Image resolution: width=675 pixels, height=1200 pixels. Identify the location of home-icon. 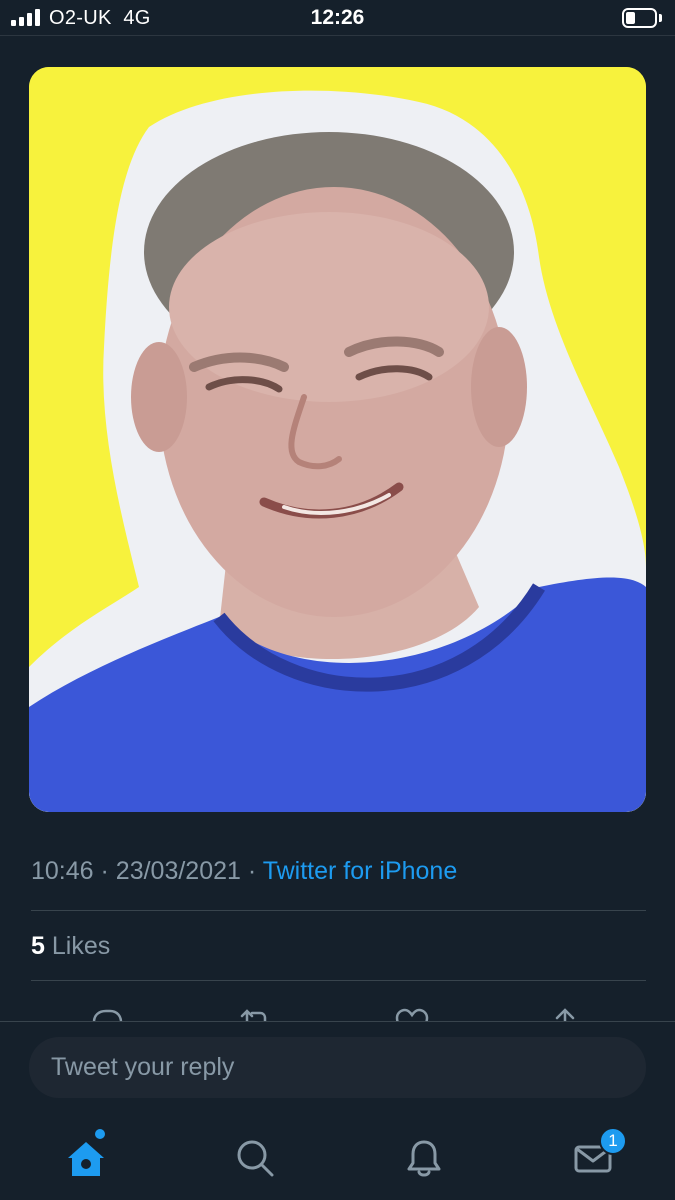
(86, 1159).